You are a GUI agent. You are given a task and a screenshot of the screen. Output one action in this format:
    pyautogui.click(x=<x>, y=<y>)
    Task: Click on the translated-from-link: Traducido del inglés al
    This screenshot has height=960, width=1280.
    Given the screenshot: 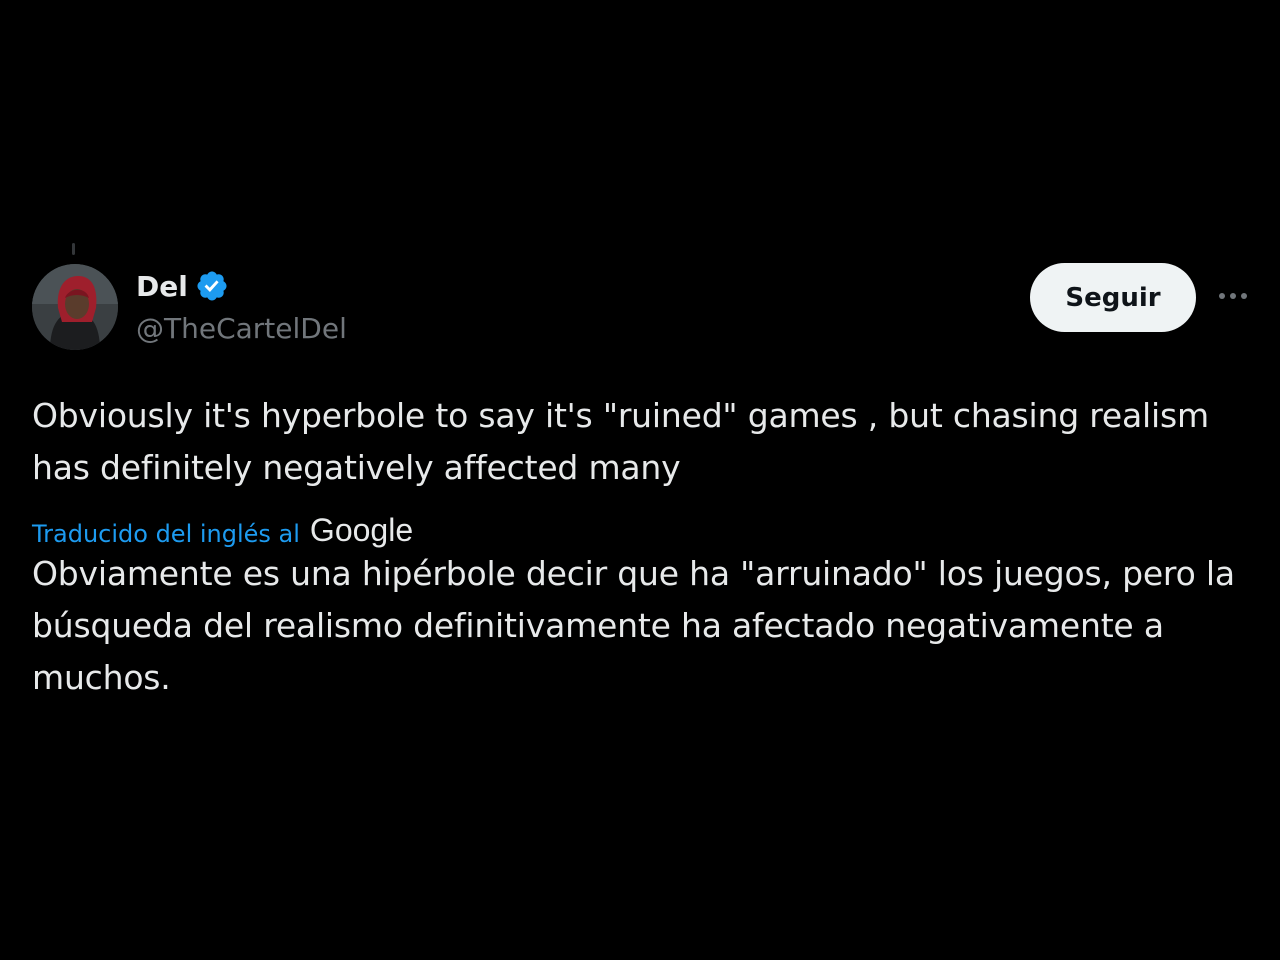 What is the action you would take?
    pyautogui.click(x=166, y=534)
    